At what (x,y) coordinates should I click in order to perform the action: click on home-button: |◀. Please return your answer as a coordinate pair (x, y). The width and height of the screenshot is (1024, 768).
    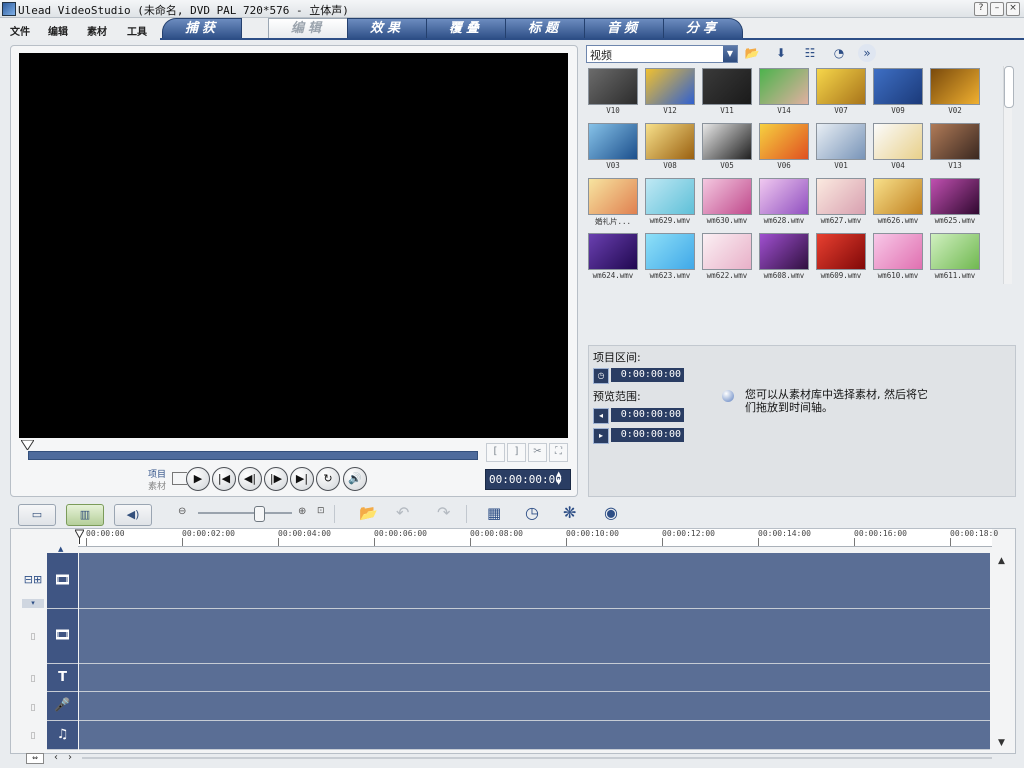
    Looking at the image, I should click on (224, 479).